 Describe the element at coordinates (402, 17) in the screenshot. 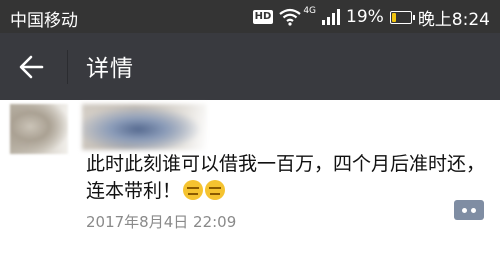

I see `battery-icon` at that location.